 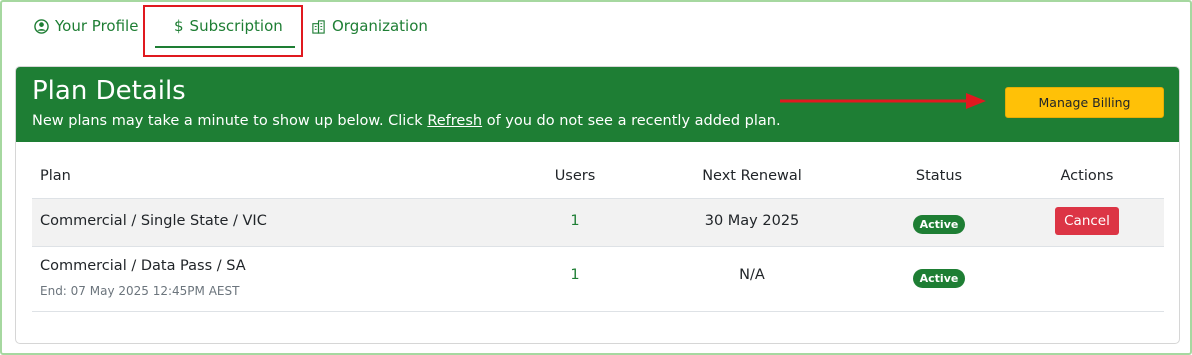 I want to click on manage-billing-button: Manage Billing, so click(x=1084, y=102).